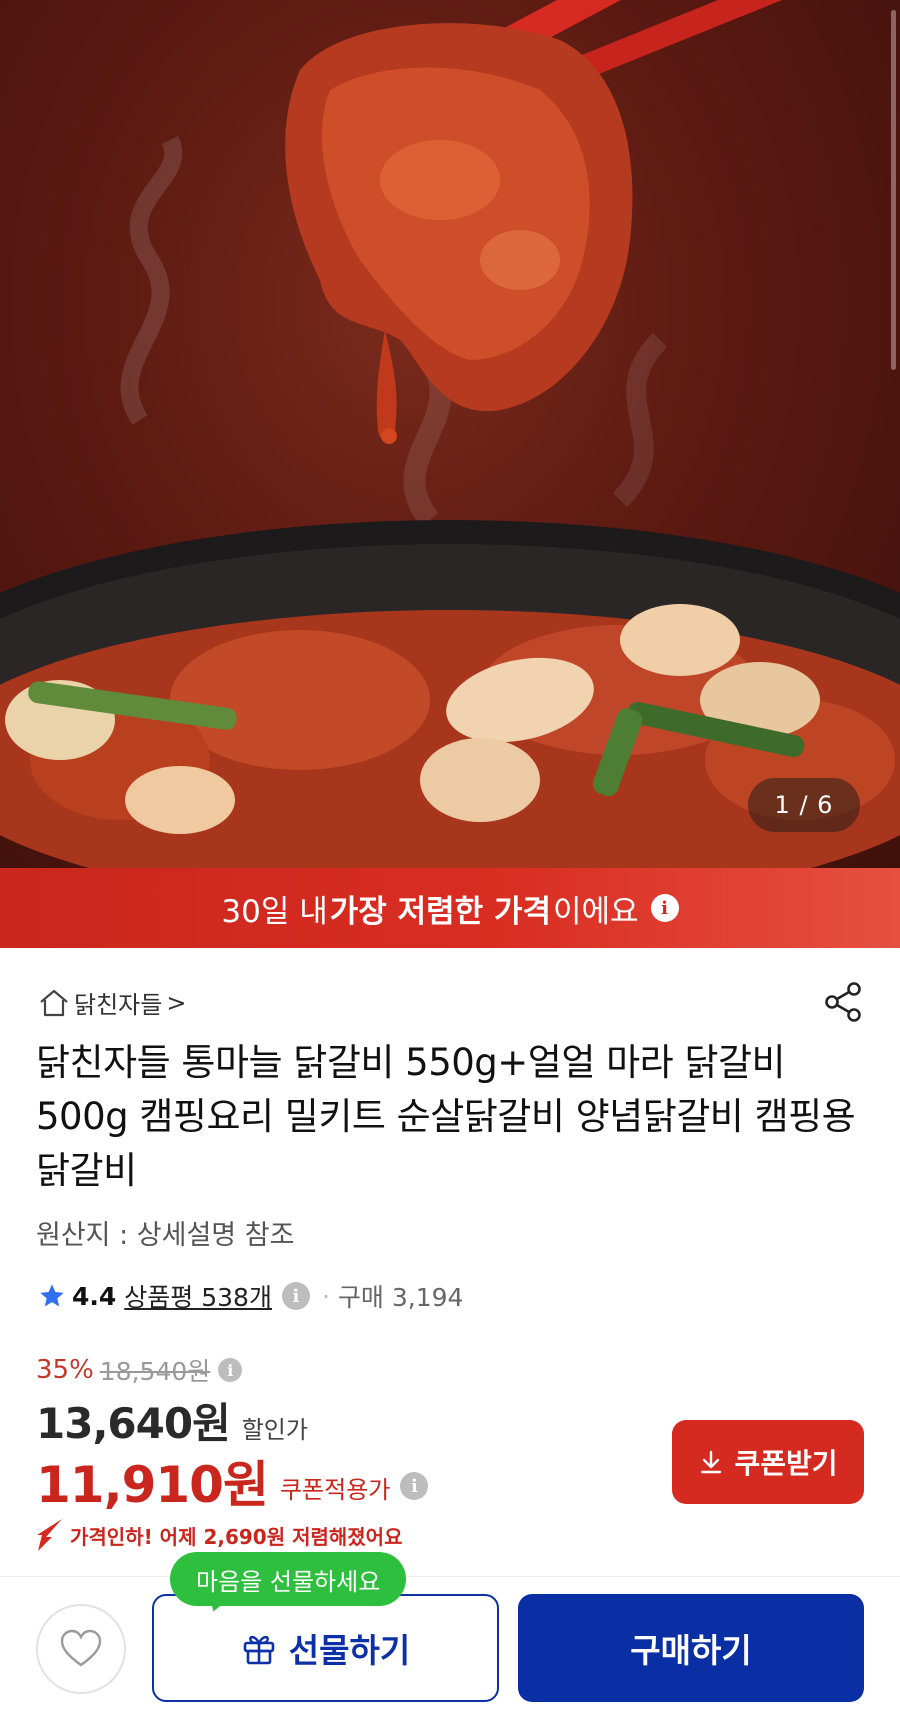 Image resolution: width=900 pixels, height=1720 pixels. I want to click on coupon-price: 11,910원, so click(152, 1485).